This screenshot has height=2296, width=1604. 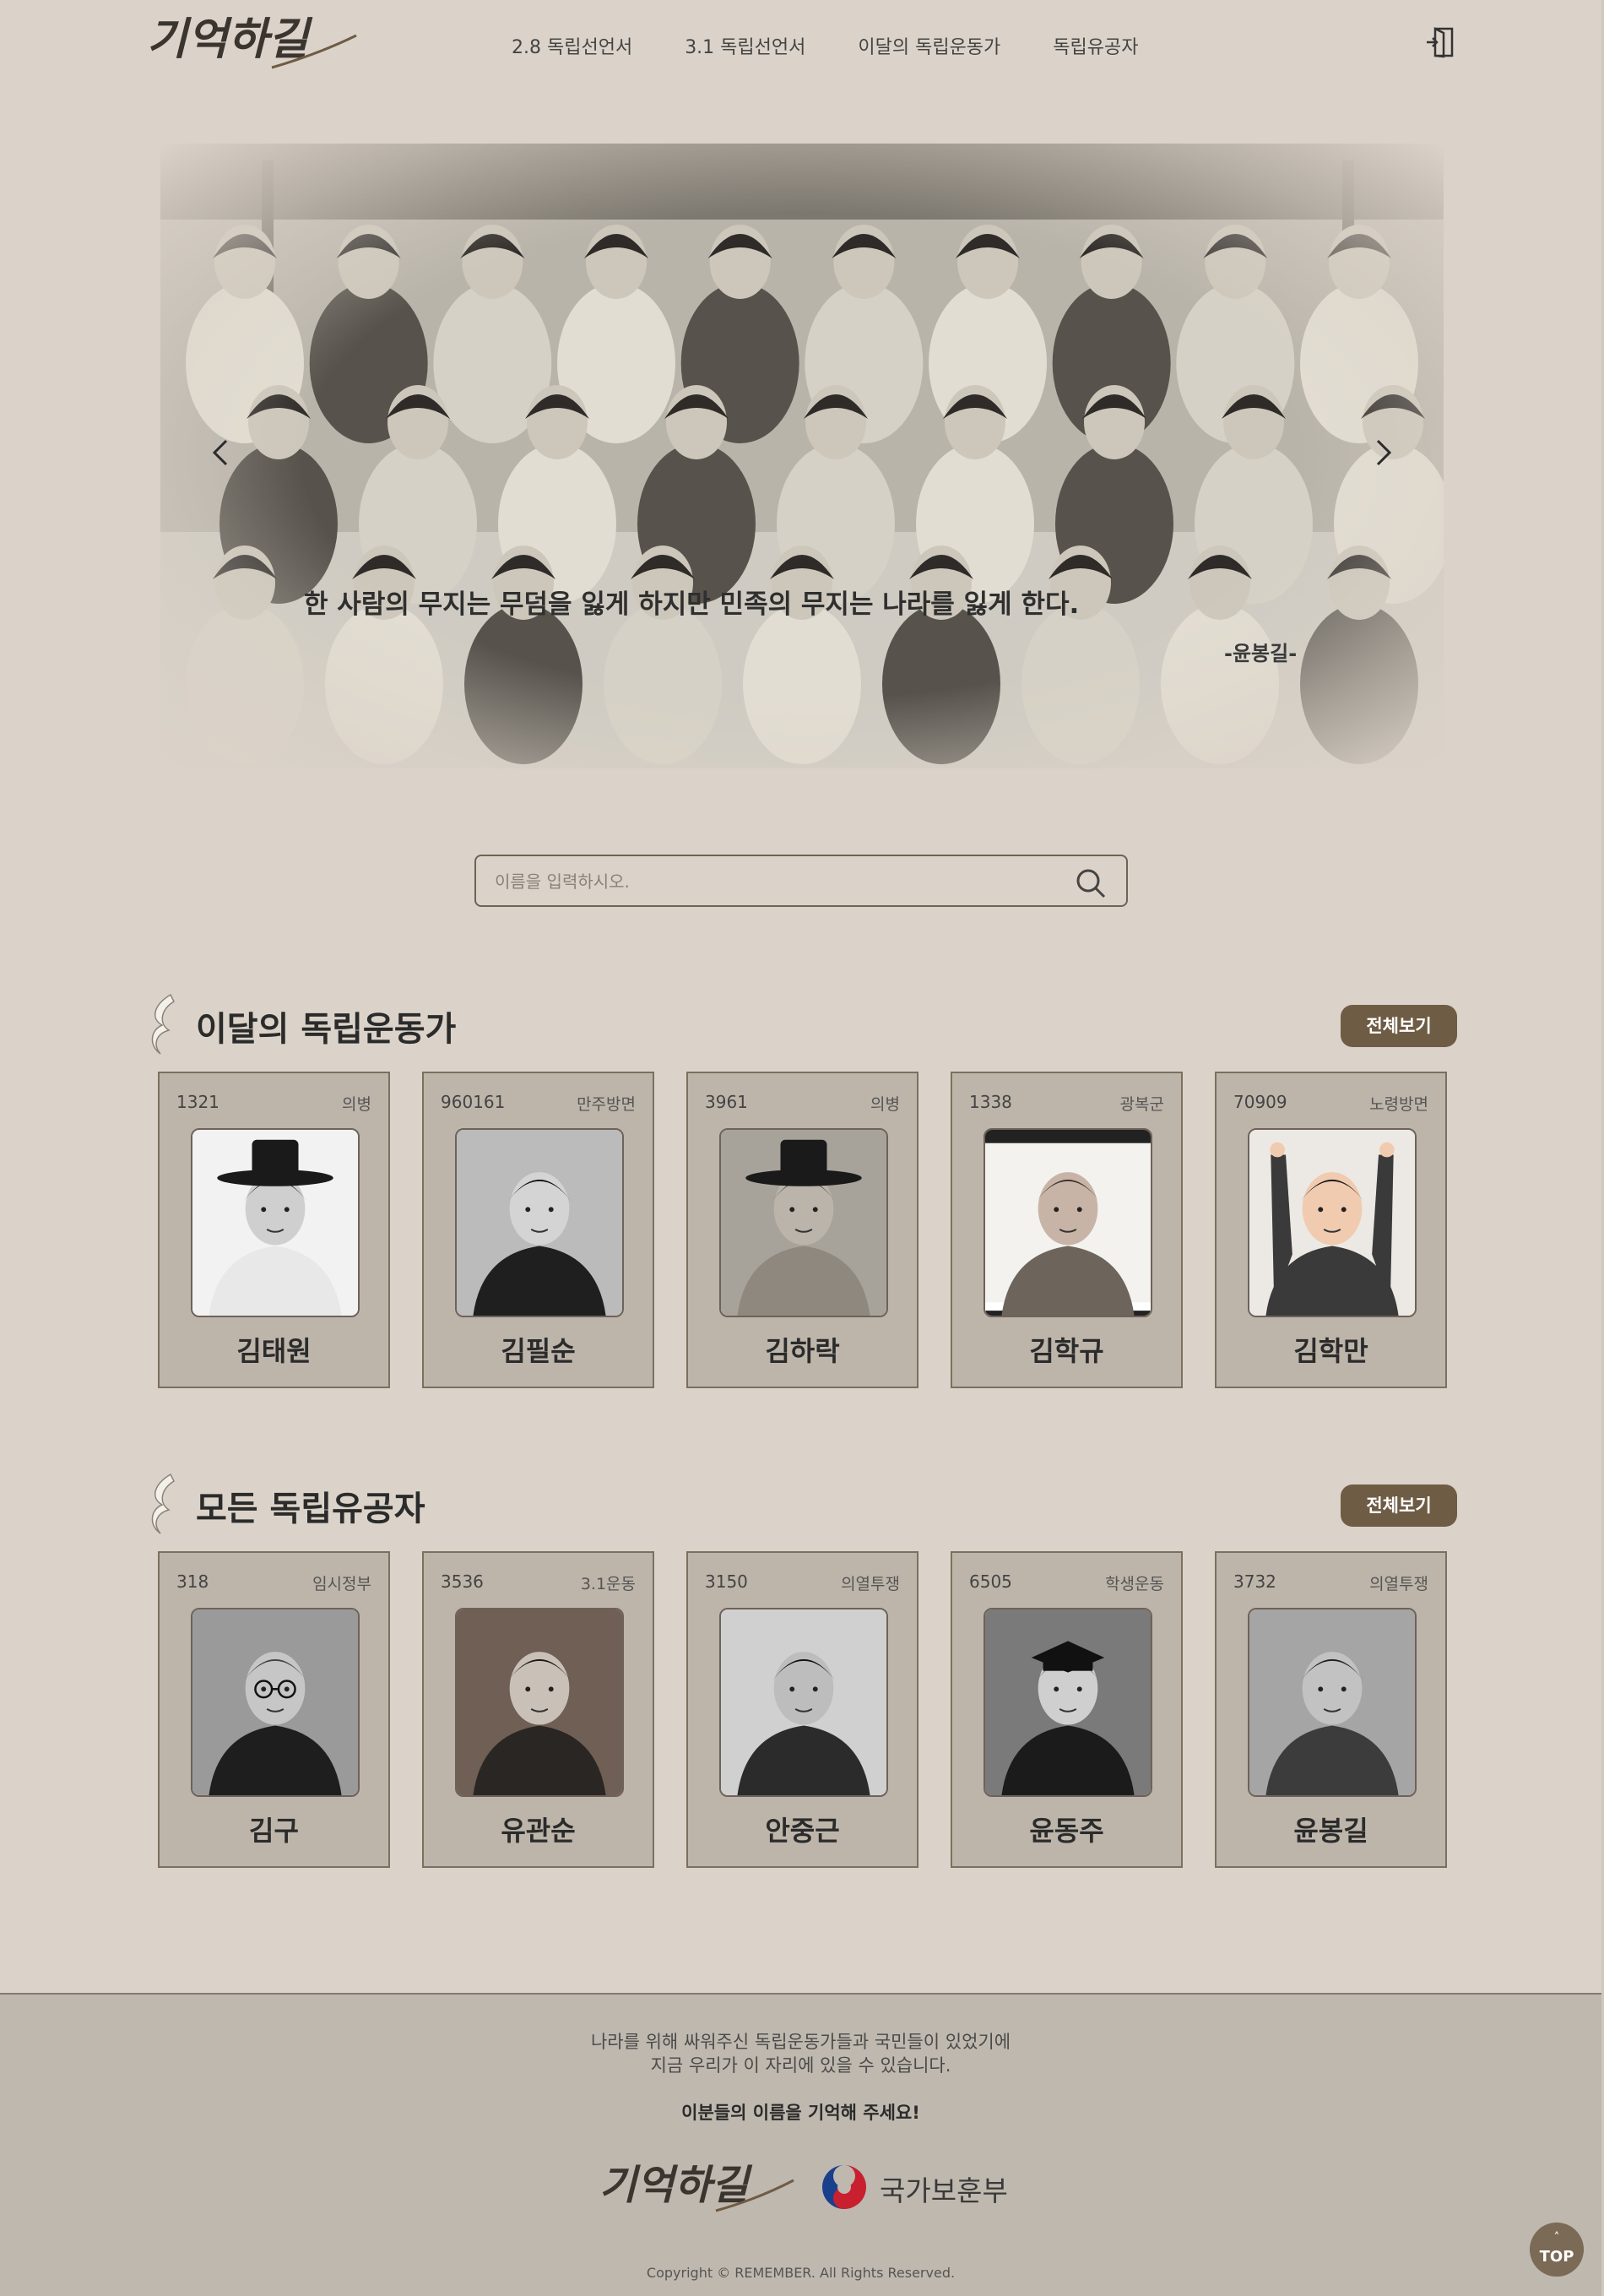 What do you see at coordinates (607, 1104) in the screenshot?
I see `person-category: 만주방면` at bounding box center [607, 1104].